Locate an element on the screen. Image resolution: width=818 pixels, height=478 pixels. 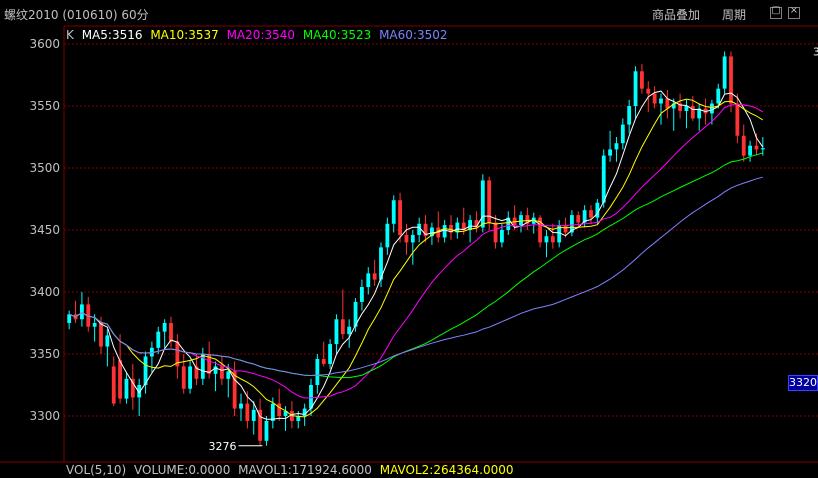
price-annotation: 3276 is located at coordinates (222, 446).